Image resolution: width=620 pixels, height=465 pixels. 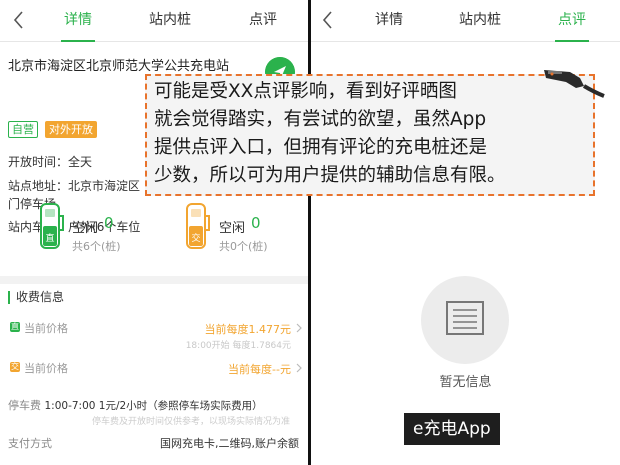 I want to click on ac-charger-icon: 交, so click(x=198, y=226).